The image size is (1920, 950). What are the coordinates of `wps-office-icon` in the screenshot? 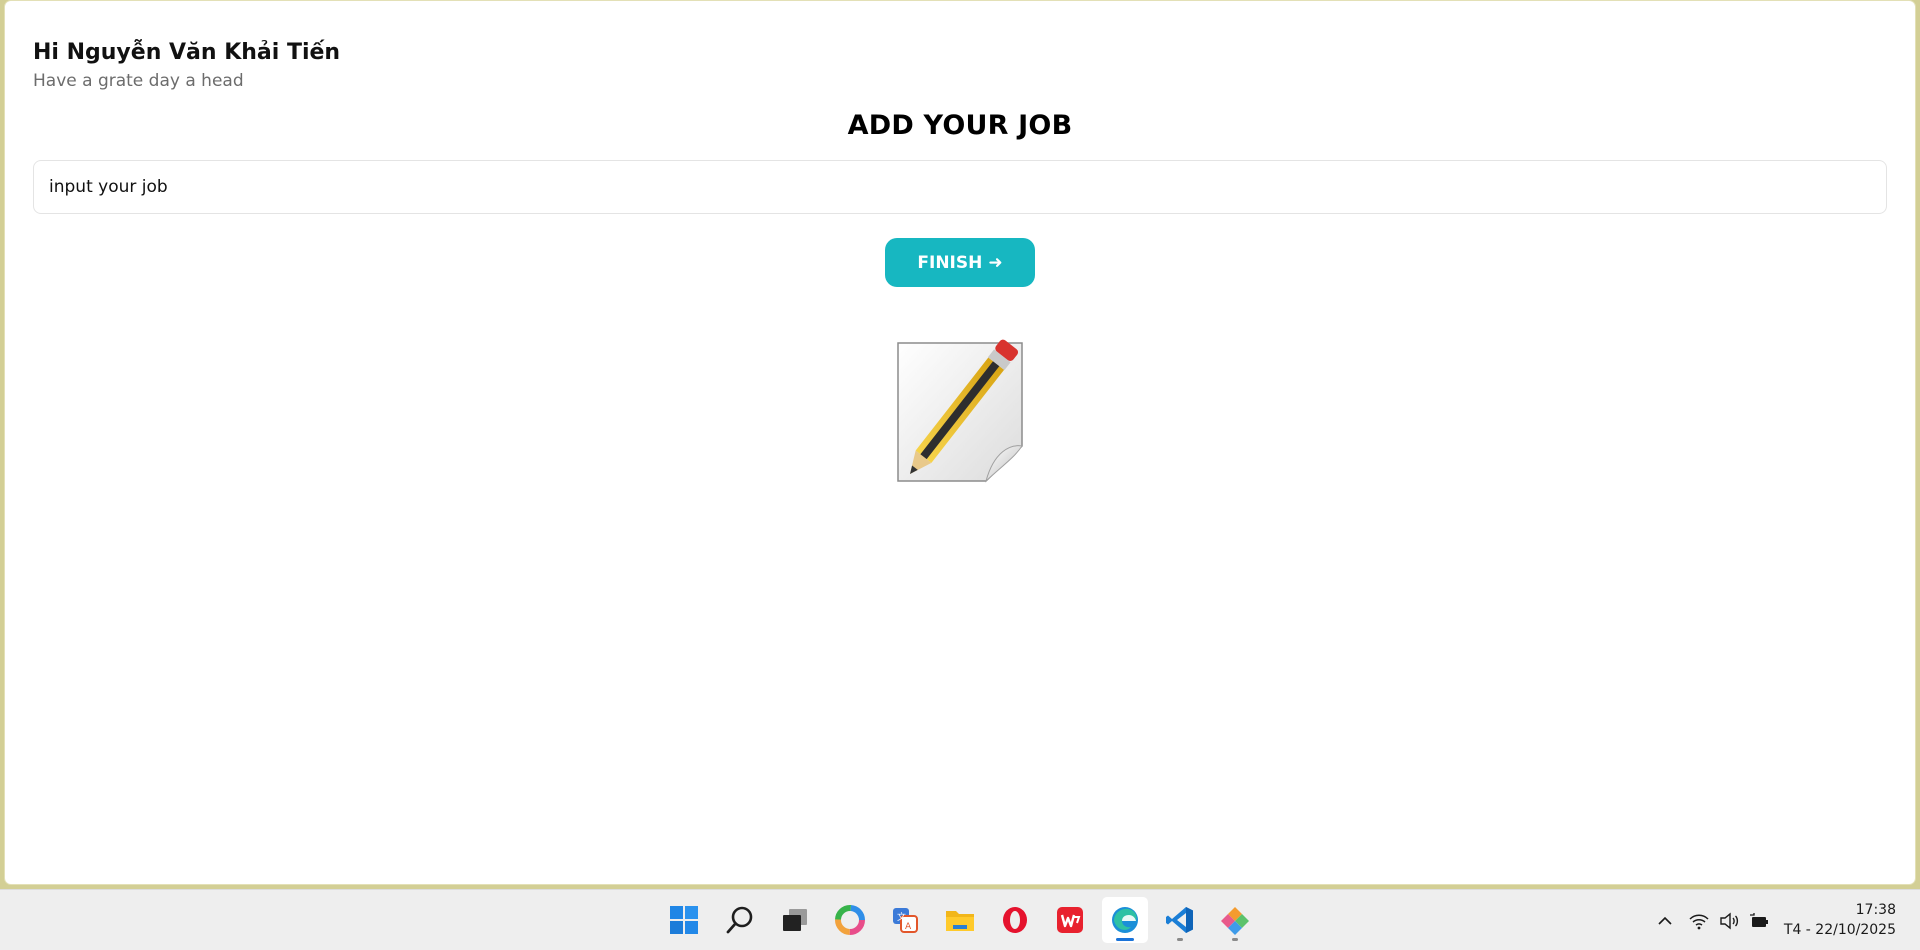 It's located at (1070, 920).